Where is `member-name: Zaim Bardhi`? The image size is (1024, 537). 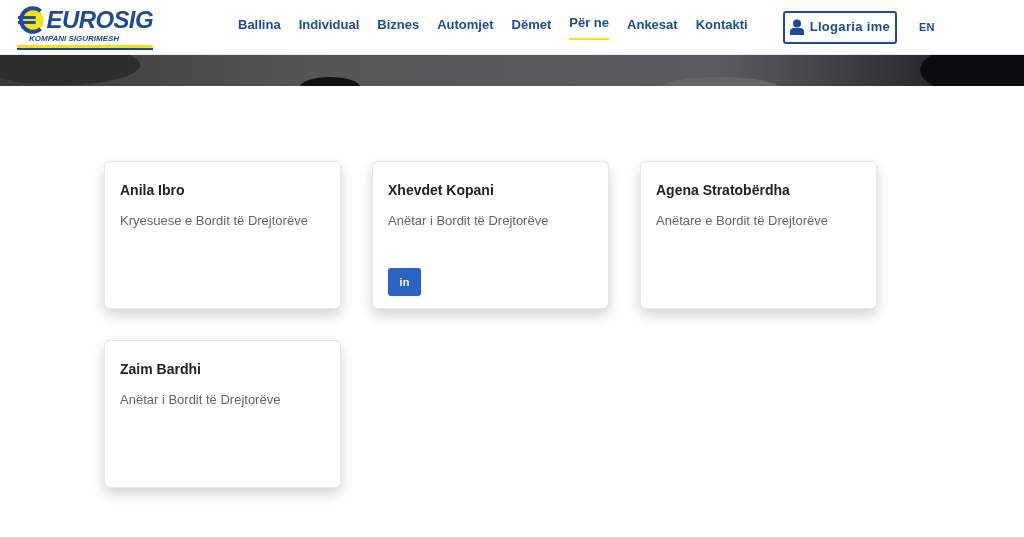 member-name: Zaim Bardhi is located at coordinates (161, 369).